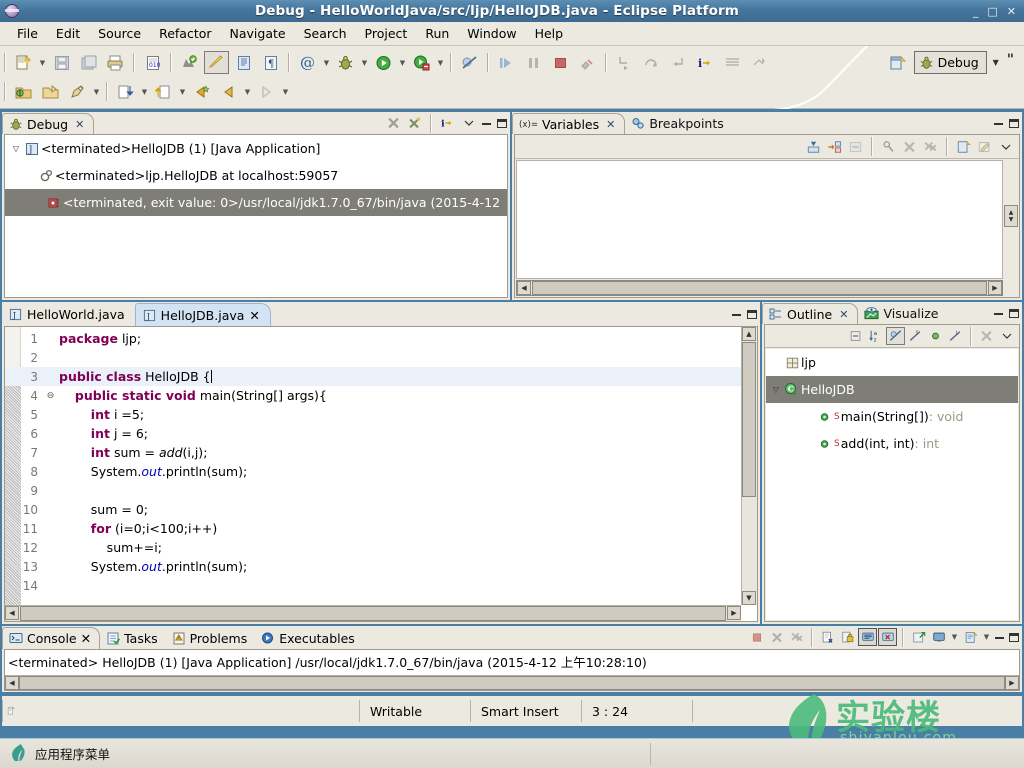  What do you see at coordinates (796, 637) in the screenshot?
I see `remove-all-launches-icon` at bounding box center [796, 637].